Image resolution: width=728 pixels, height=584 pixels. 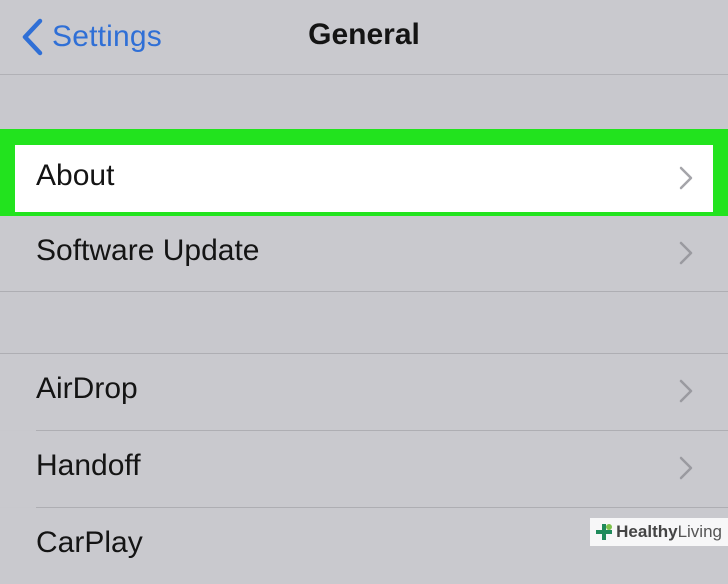 I want to click on watermark-brand: Healthy, so click(x=647, y=531).